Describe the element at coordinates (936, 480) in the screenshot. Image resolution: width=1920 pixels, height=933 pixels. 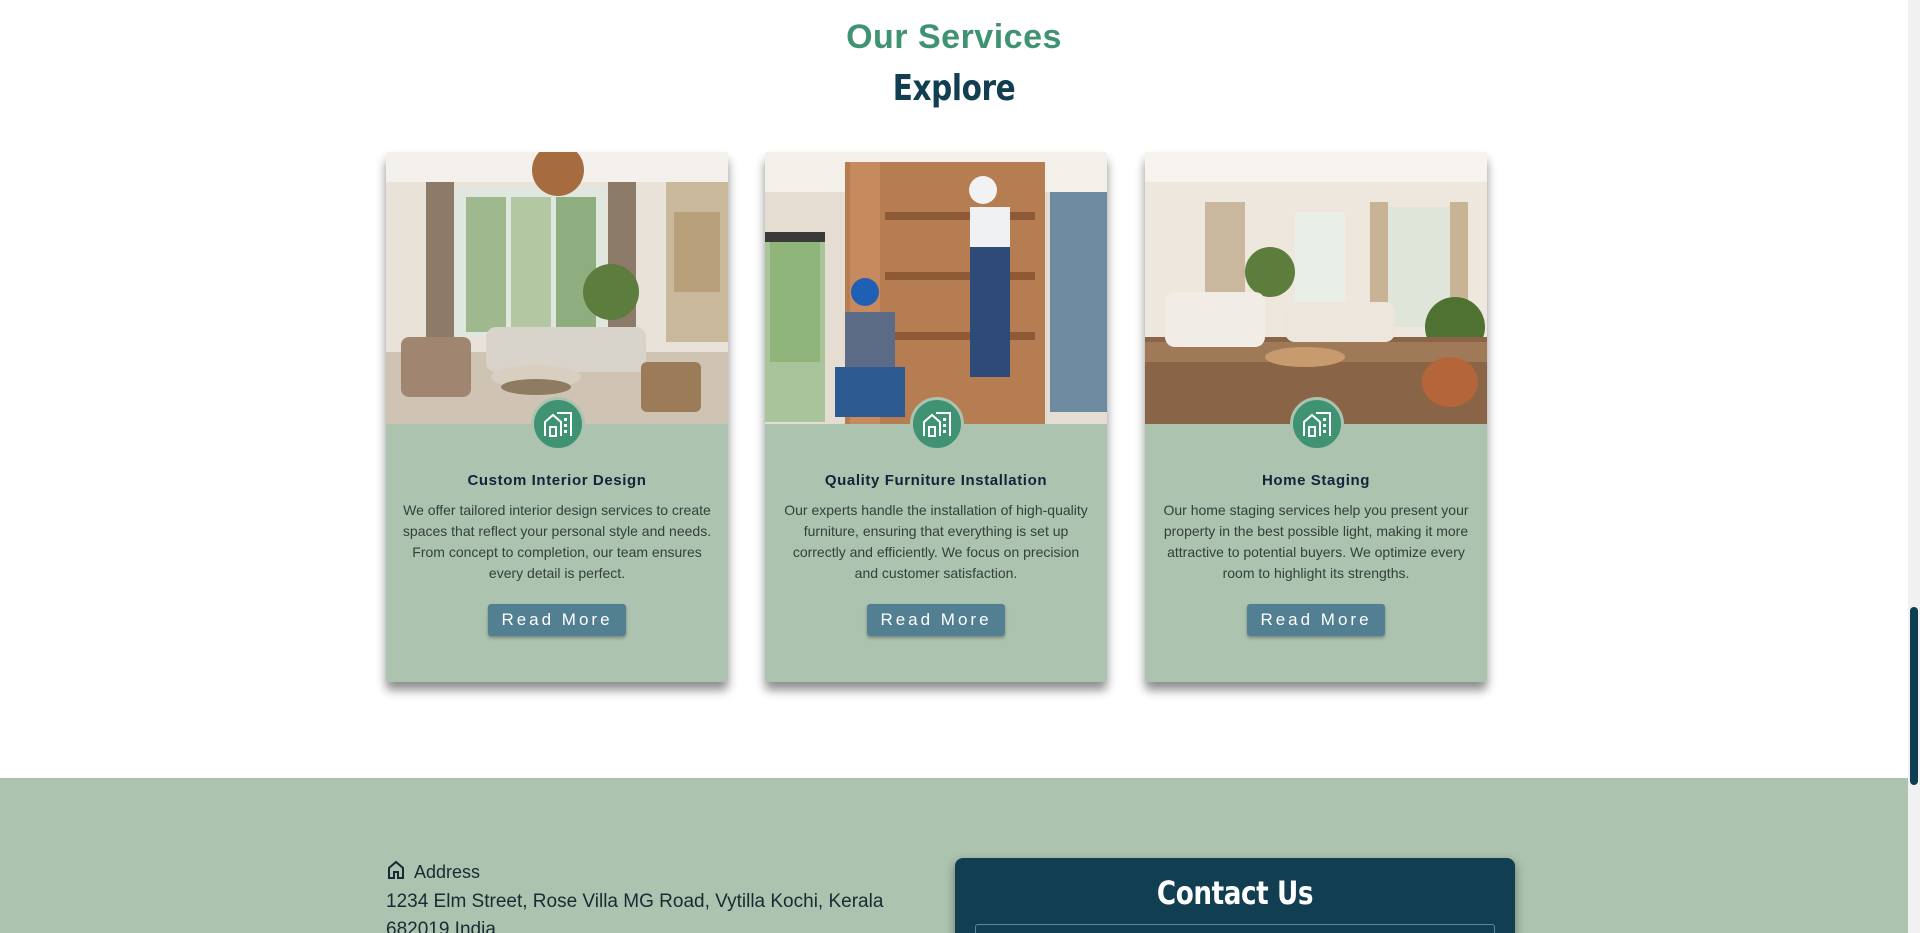
I see `card-title: Quality Furniture Installation` at that location.